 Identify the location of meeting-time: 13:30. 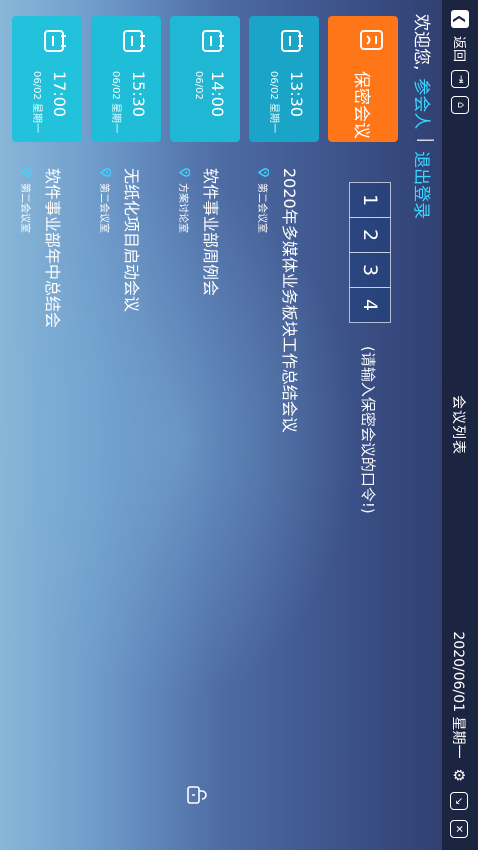
(296, 94).